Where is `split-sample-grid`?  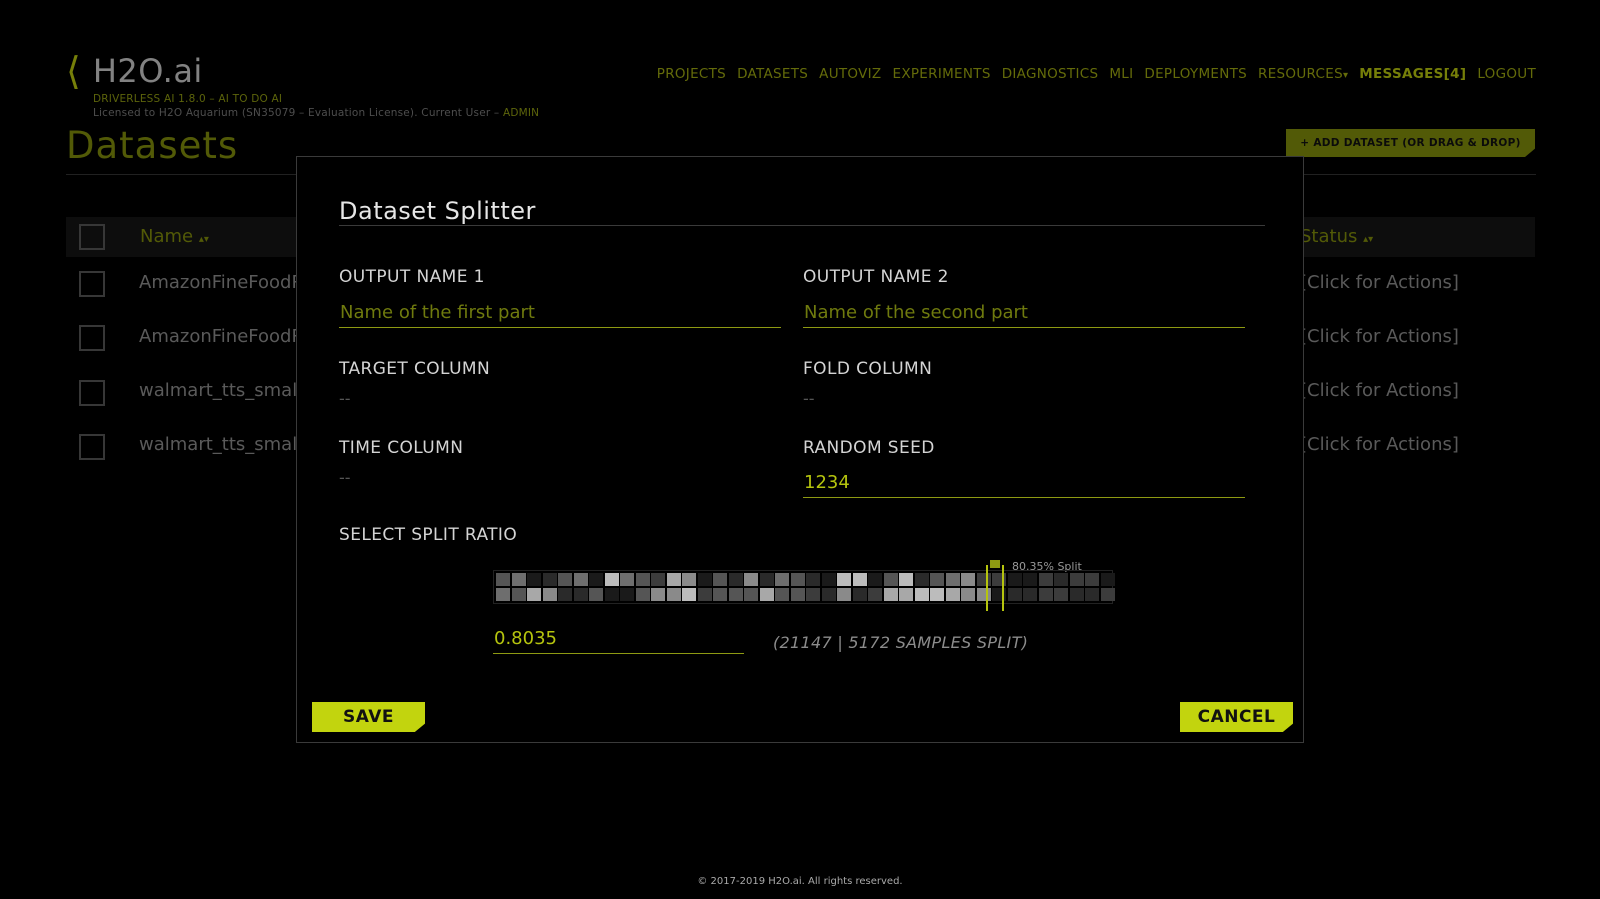 split-sample-grid is located at coordinates (804, 586).